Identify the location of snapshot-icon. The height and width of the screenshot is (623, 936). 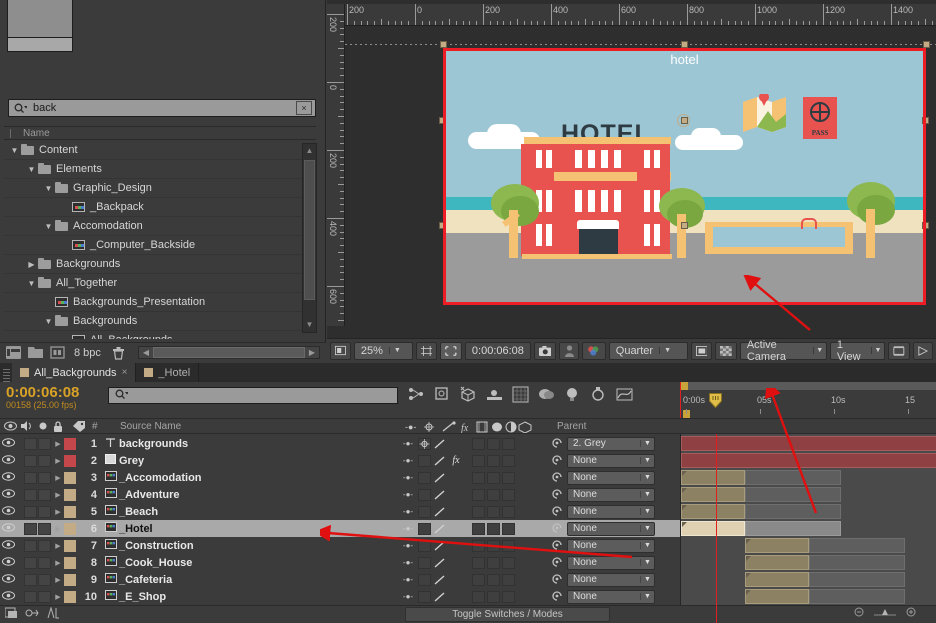
(545, 350).